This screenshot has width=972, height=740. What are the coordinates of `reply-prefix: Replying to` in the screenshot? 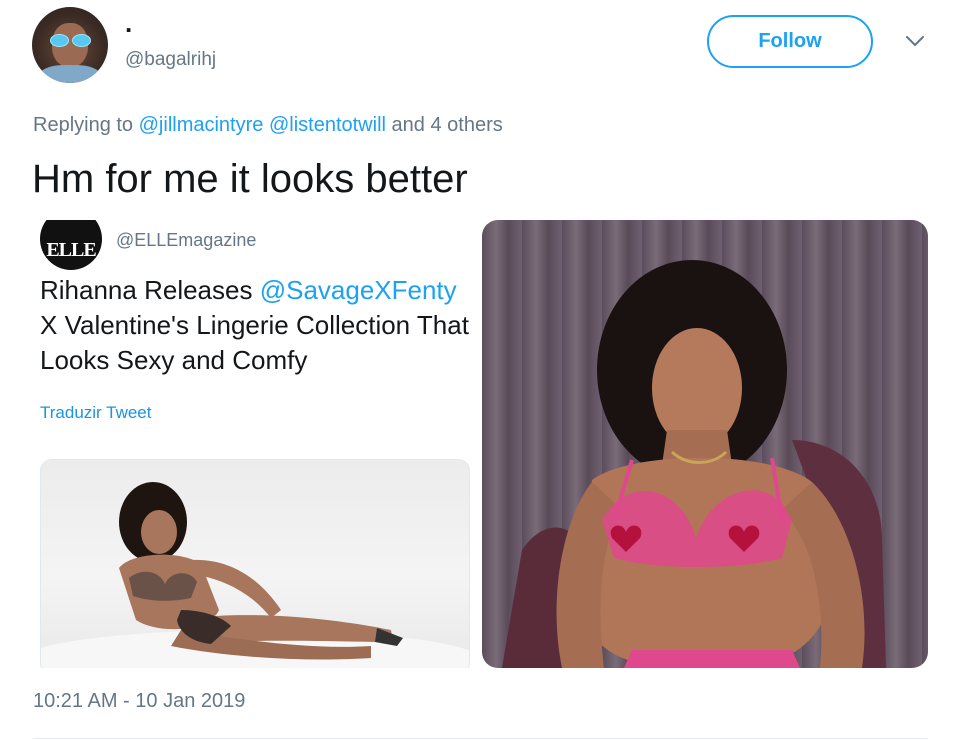 It's located at (83, 125).